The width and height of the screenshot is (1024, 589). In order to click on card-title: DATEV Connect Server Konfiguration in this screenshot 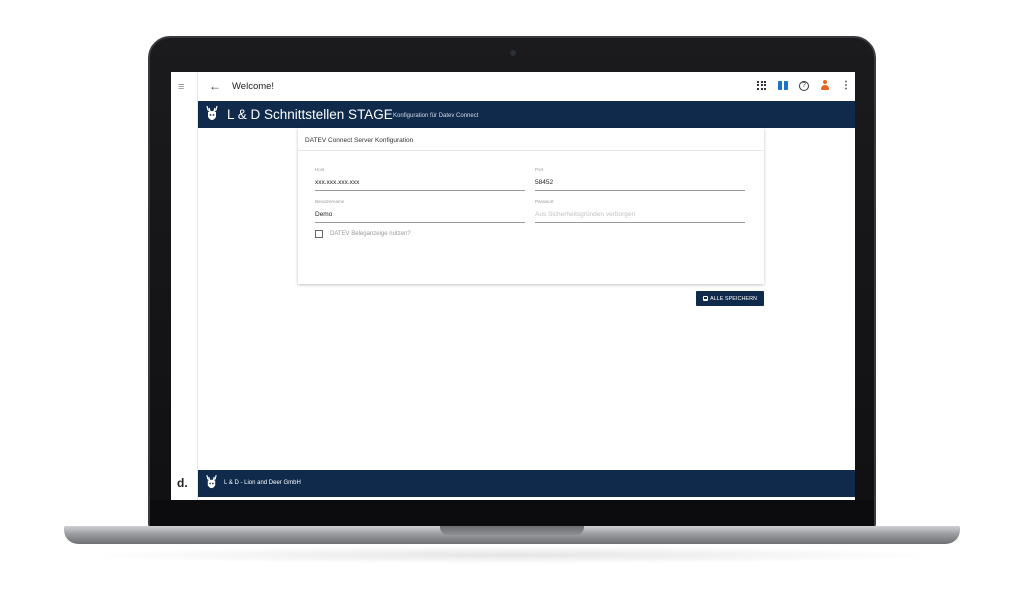, I will do `click(531, 139)`.